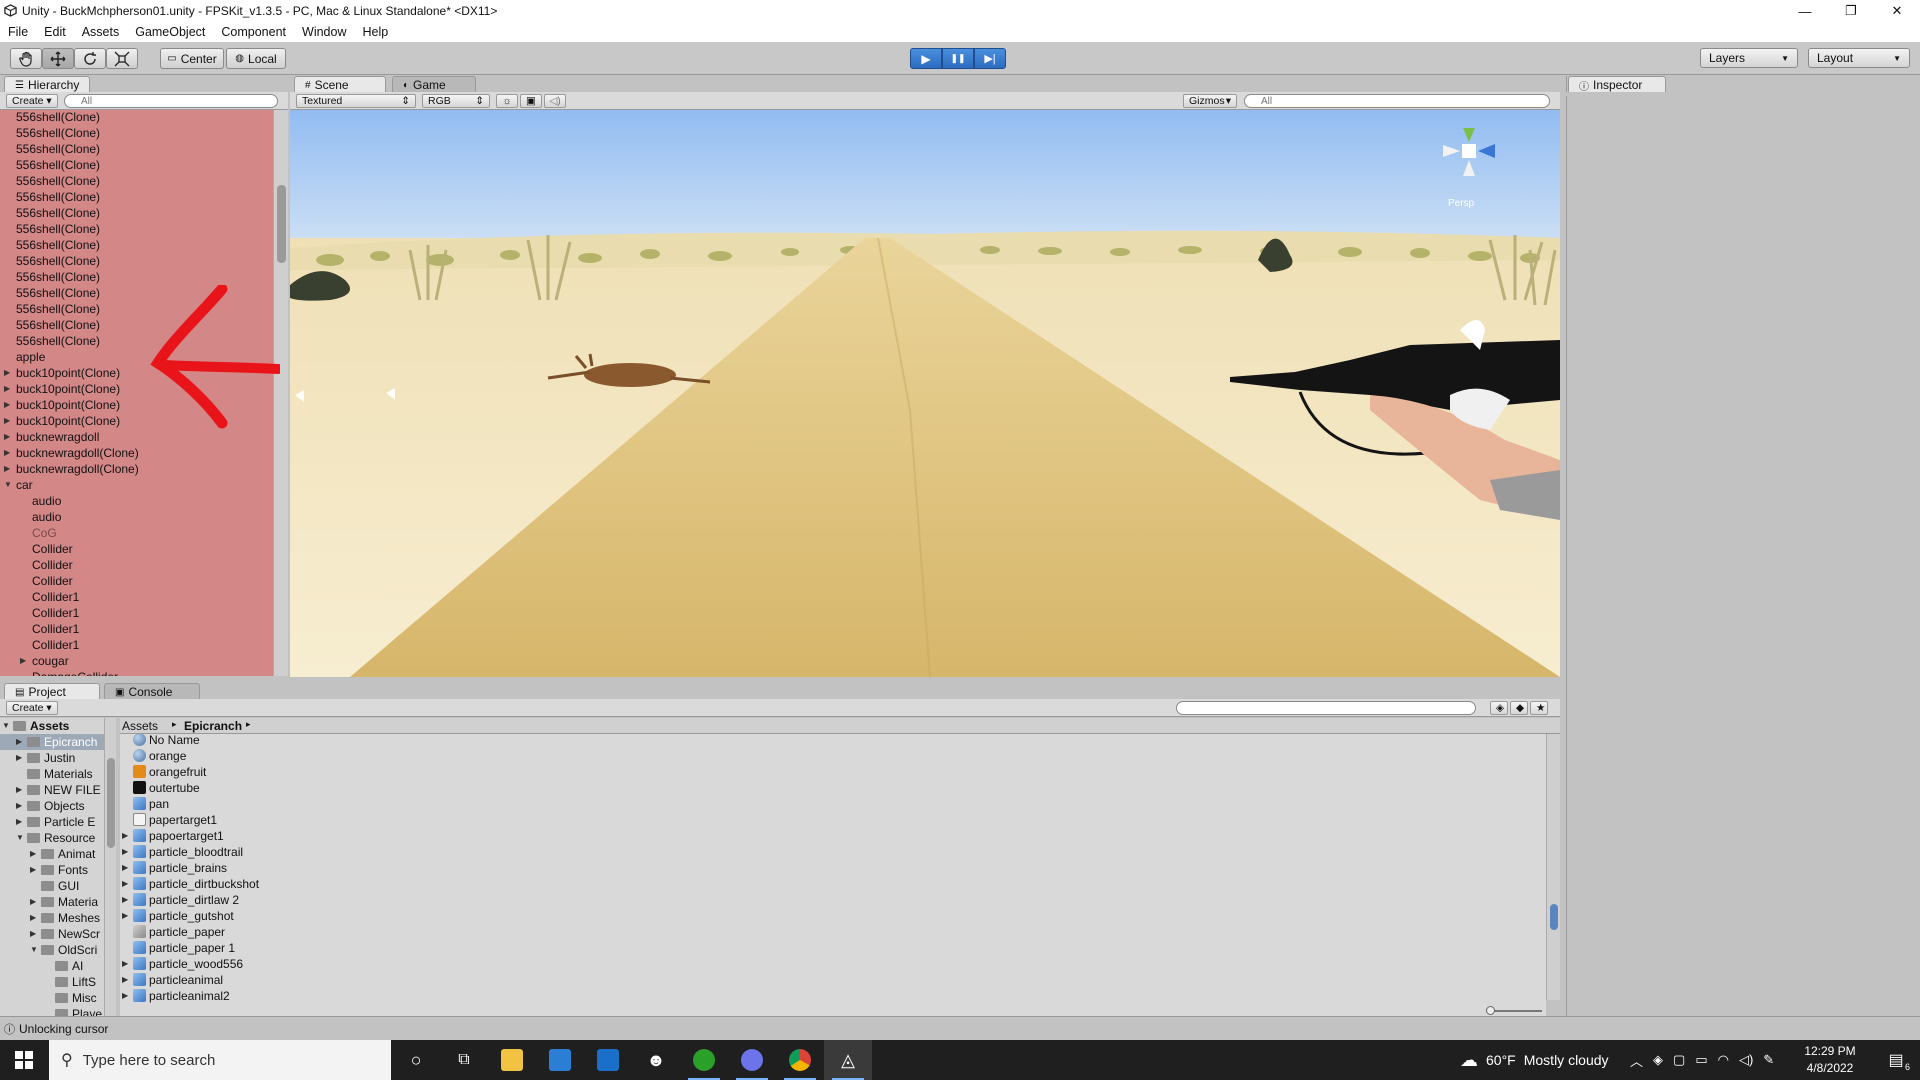 The image size is (1920, 1080). What do you see at coordinates (830, 820) in the screenshot?
I see `project-asset-item: papertarget1` at bounding box center [830, 820].